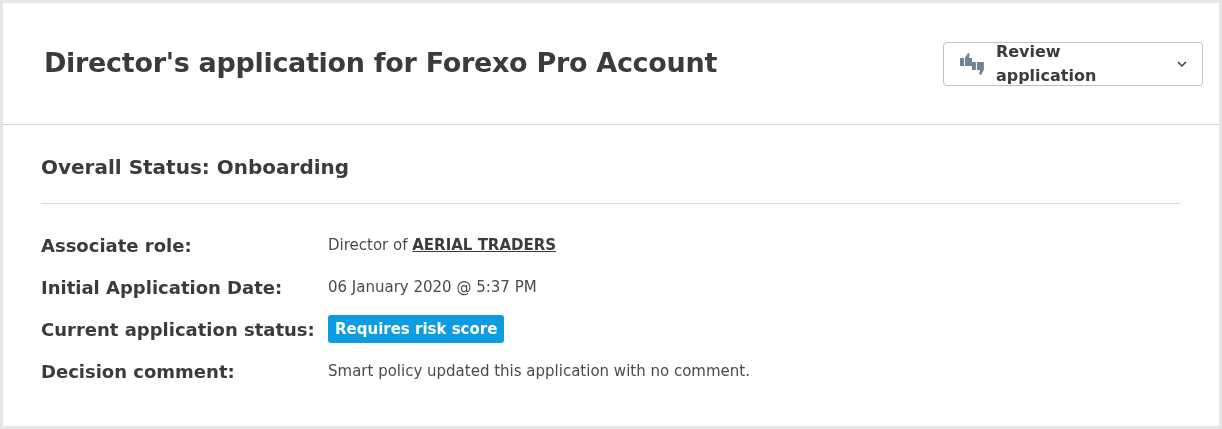 Image resolution: width=1222 pixels, height=429 pixels. Describe the element at coordinates (539, 371) in the screenshot. I see `field-value: Smart policy updated this application with no comment.` at that location.